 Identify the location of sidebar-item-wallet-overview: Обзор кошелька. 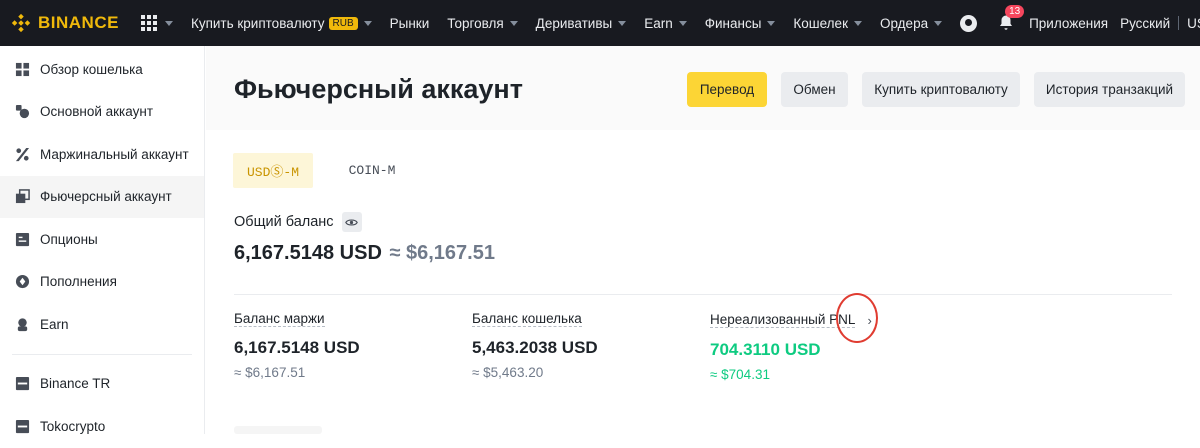
(102, 69).